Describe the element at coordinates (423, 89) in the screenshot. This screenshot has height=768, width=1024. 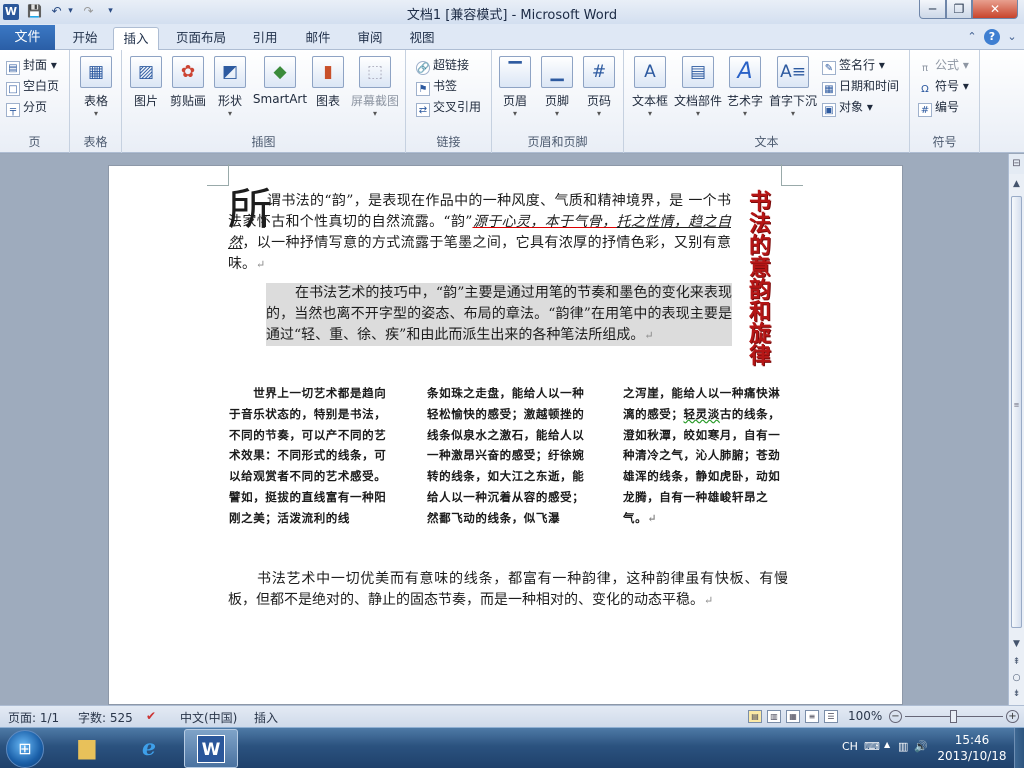
I see `bookmark-icon: ⚑` at that location.